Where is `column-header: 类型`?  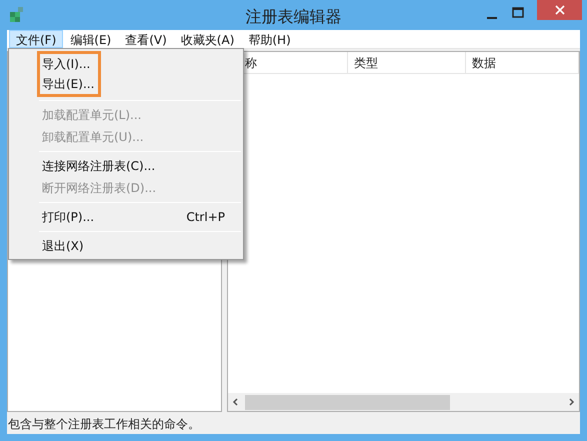
column-header: 类型 is located at coordinates (407, 62).